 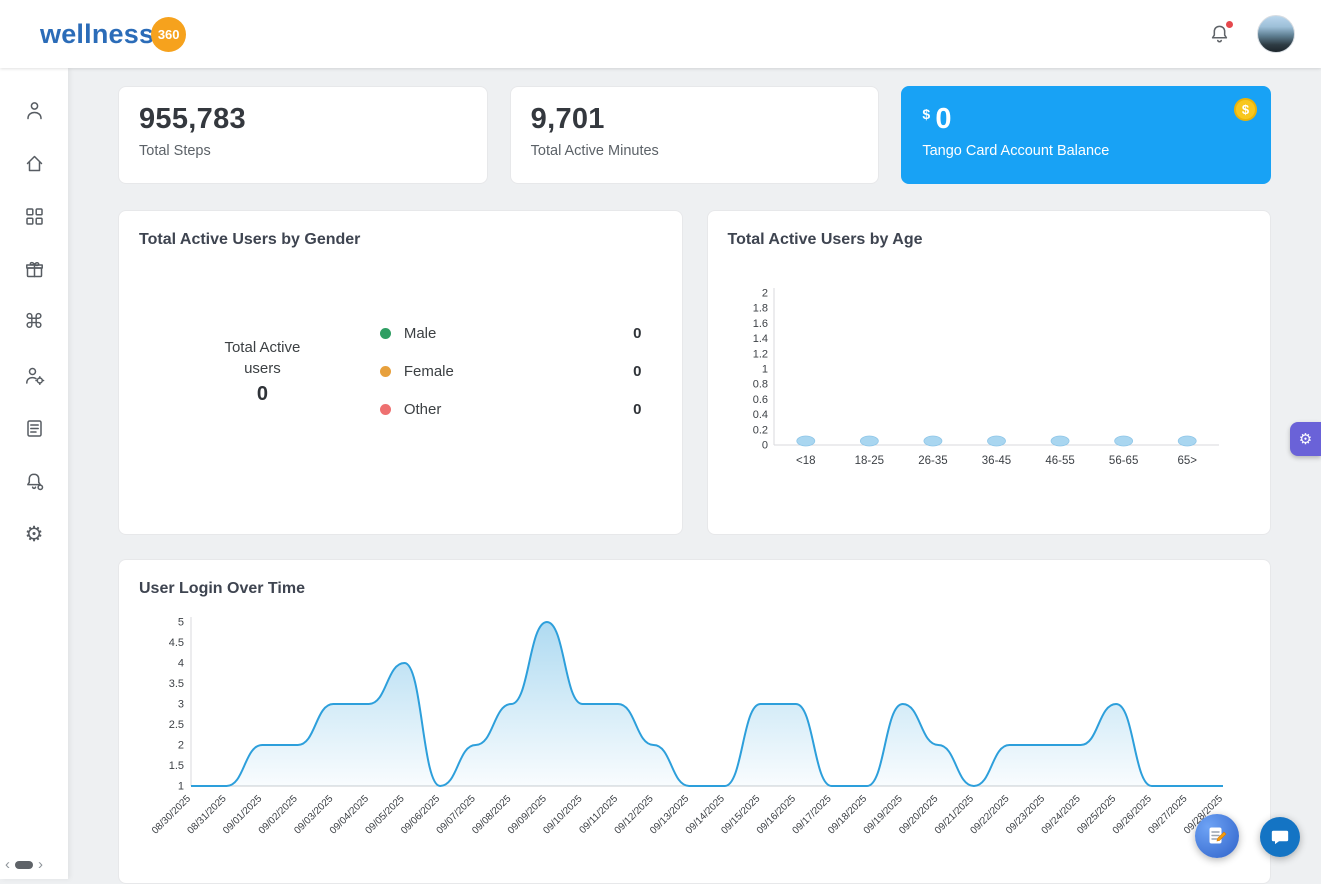 I want to click on sidebar-item-user, so click(x=34, y=110).